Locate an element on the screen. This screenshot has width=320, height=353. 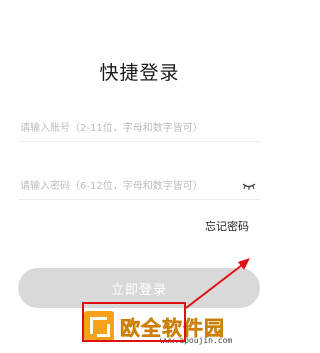
password-field is located at coordinates (139, 187).